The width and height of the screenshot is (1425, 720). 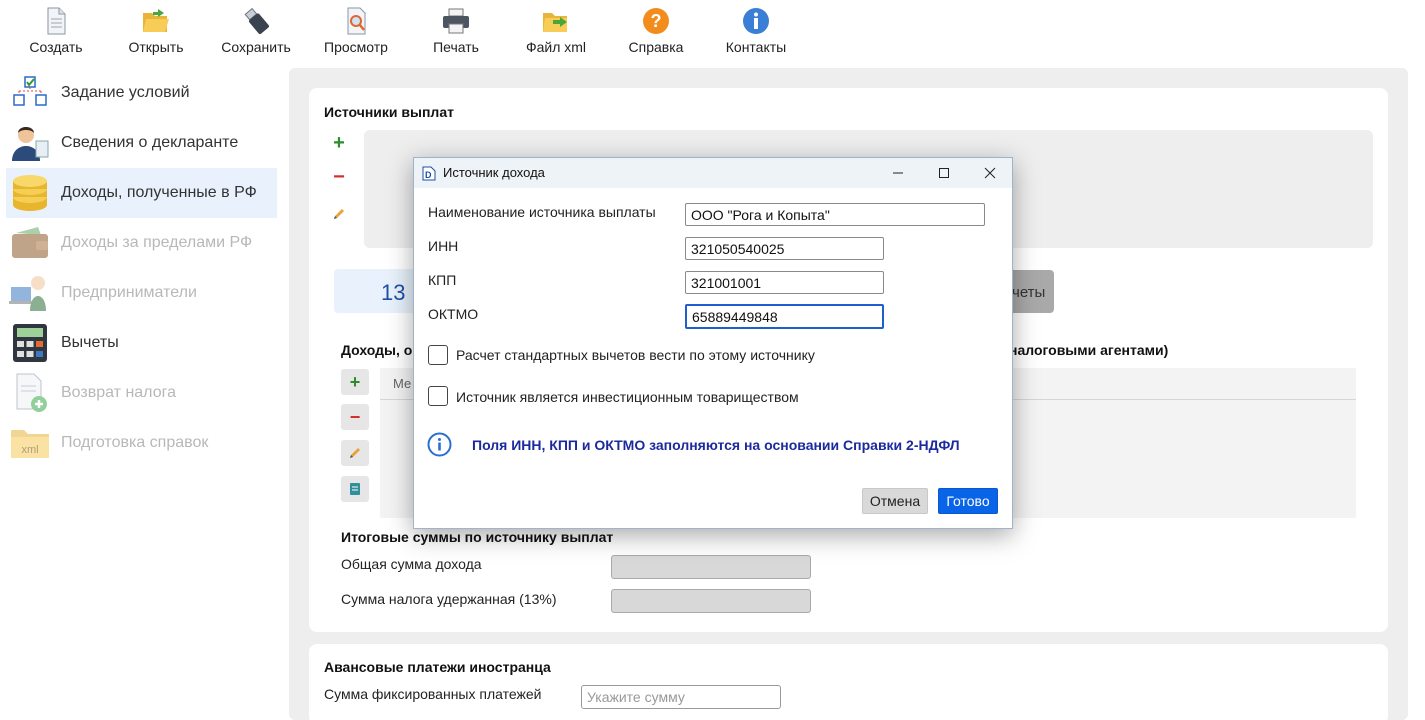 I want to click on month-column-header: Ме, so click(x=402, y=383).